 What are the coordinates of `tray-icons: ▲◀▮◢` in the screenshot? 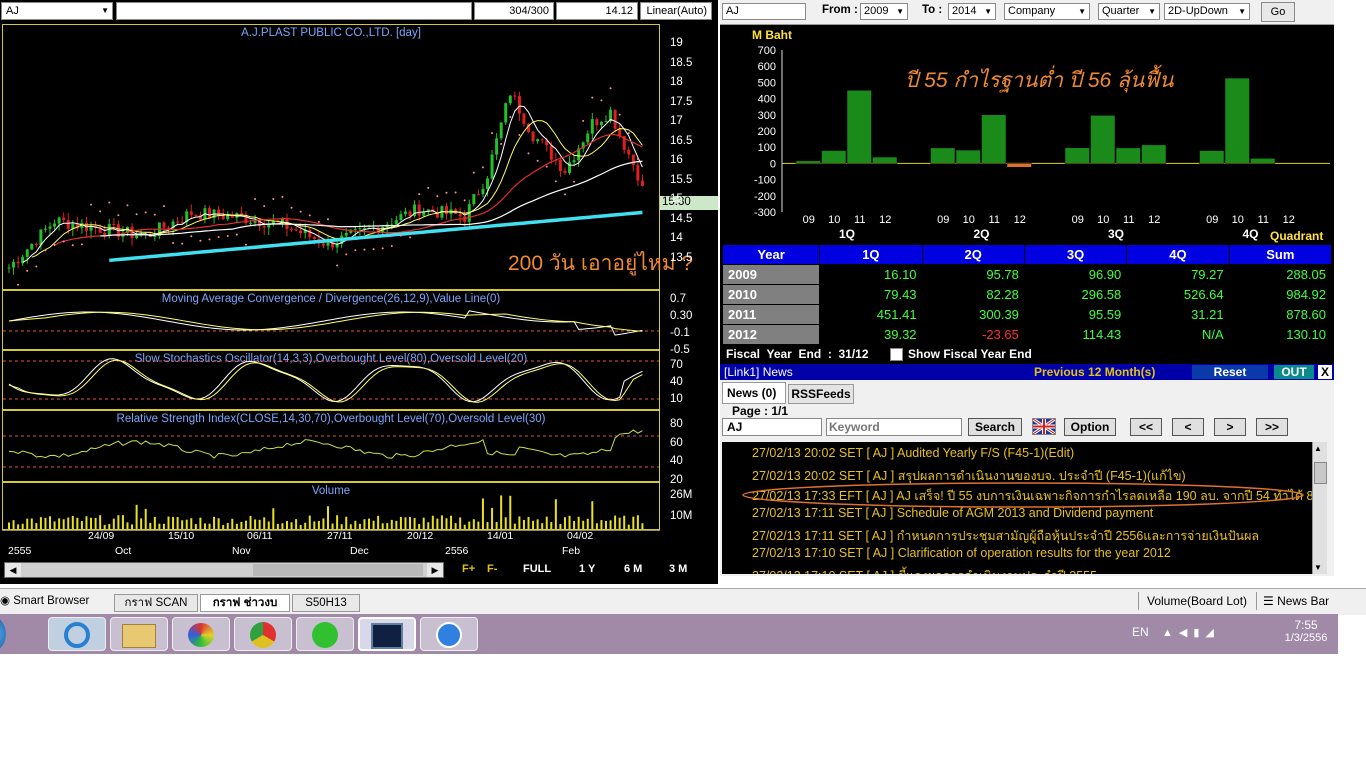 It's located at (1191, 632).